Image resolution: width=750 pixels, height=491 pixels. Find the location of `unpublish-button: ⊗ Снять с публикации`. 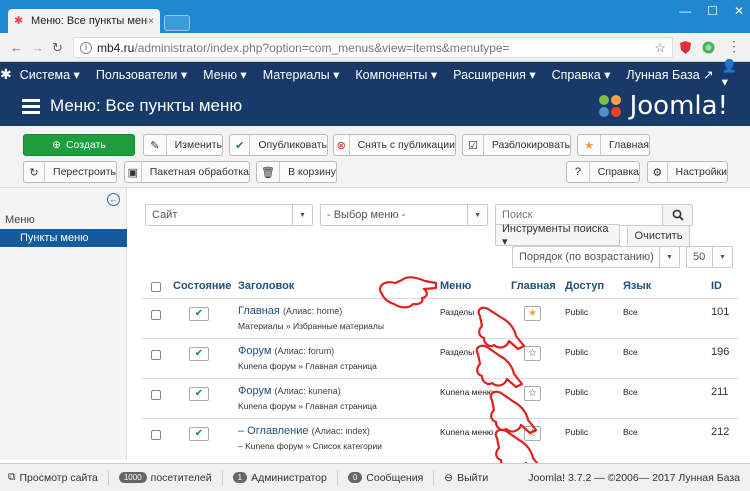

unpublish-button: ⊗ Снять с публикации is located at coordinates (394, 145).